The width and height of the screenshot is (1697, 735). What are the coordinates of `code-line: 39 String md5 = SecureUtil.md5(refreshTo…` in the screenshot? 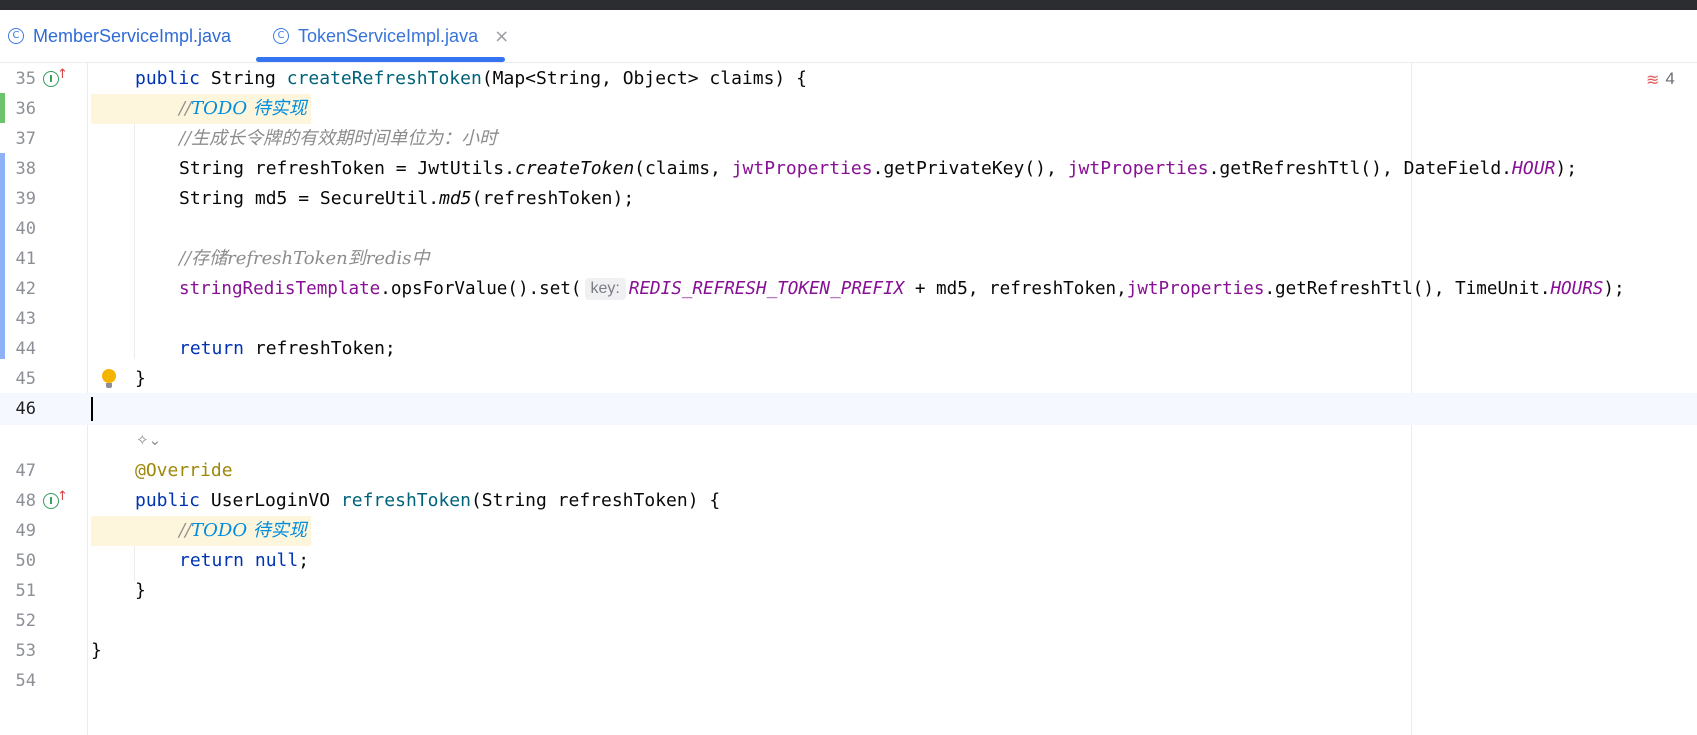 It's located at (848, 199).